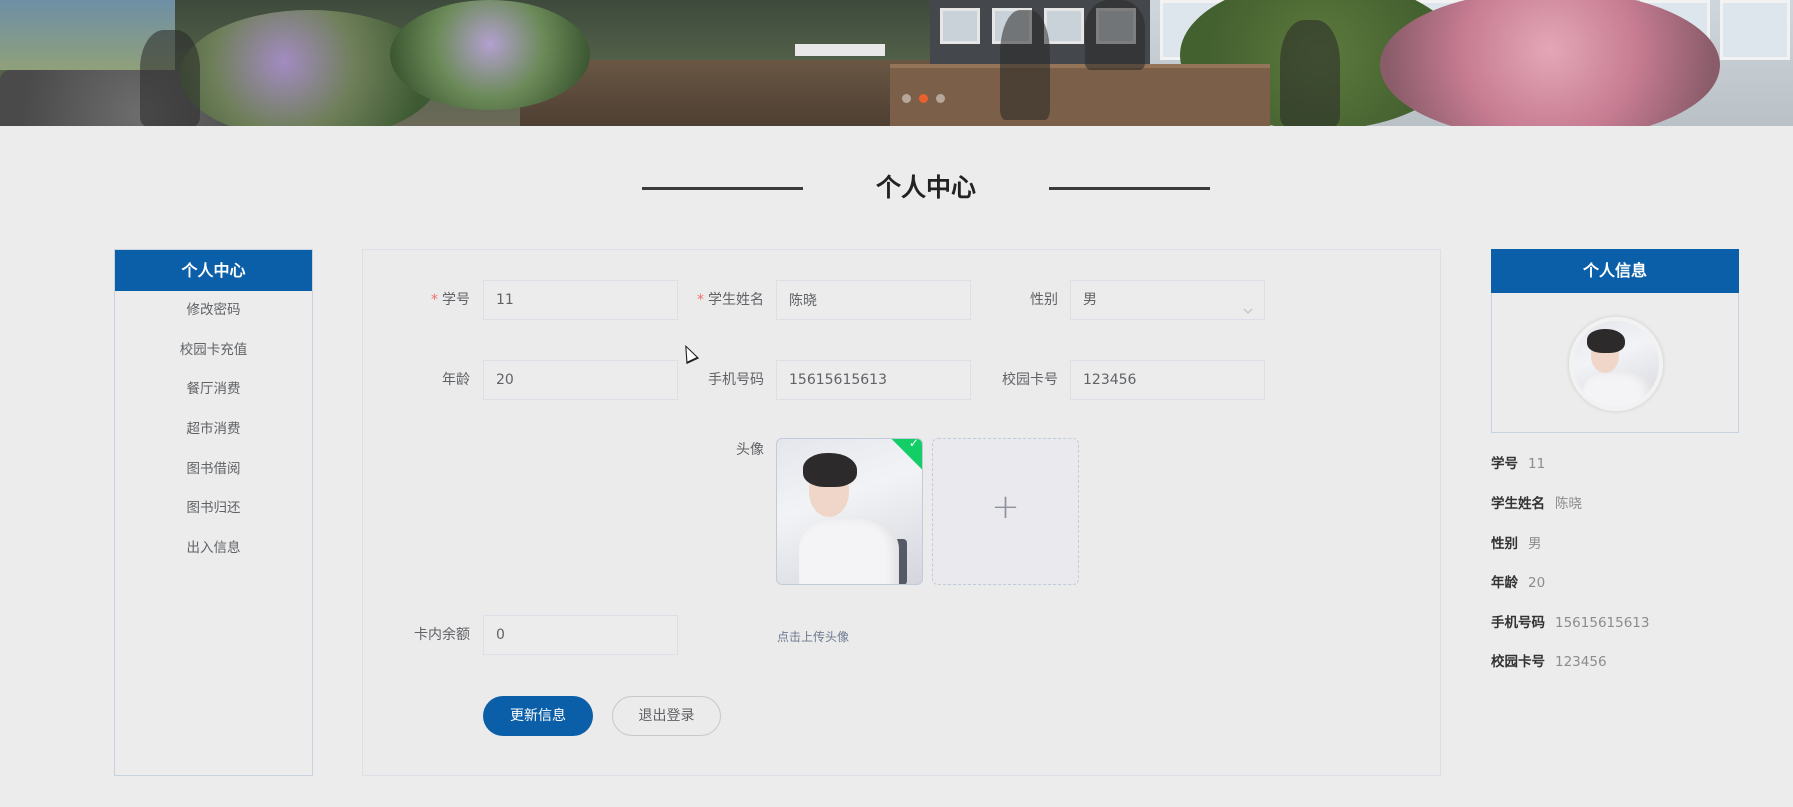 This screenshot has height=807, width=1793. I want to click on sidebar-item-card-recharge: 校园卡充值, so click(213, 351).